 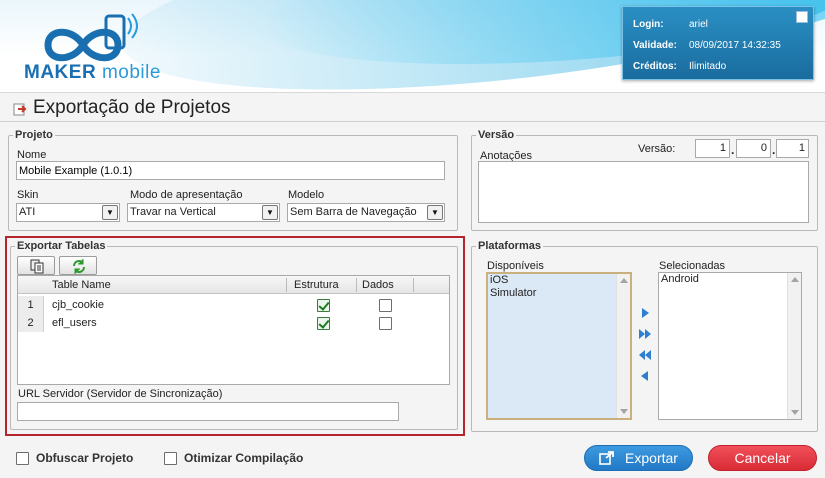 What do you see at coordinates (208, 411) in the screenshot?
I see `url-servidor-field` at bounding box center [208, 411].